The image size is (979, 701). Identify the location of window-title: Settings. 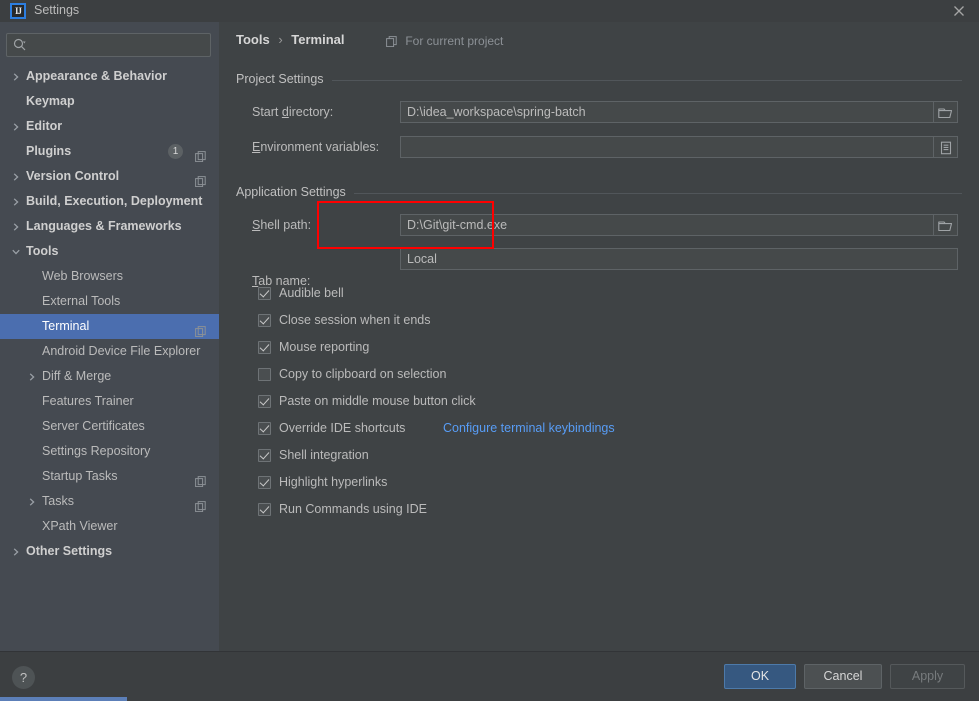
(57, 10).